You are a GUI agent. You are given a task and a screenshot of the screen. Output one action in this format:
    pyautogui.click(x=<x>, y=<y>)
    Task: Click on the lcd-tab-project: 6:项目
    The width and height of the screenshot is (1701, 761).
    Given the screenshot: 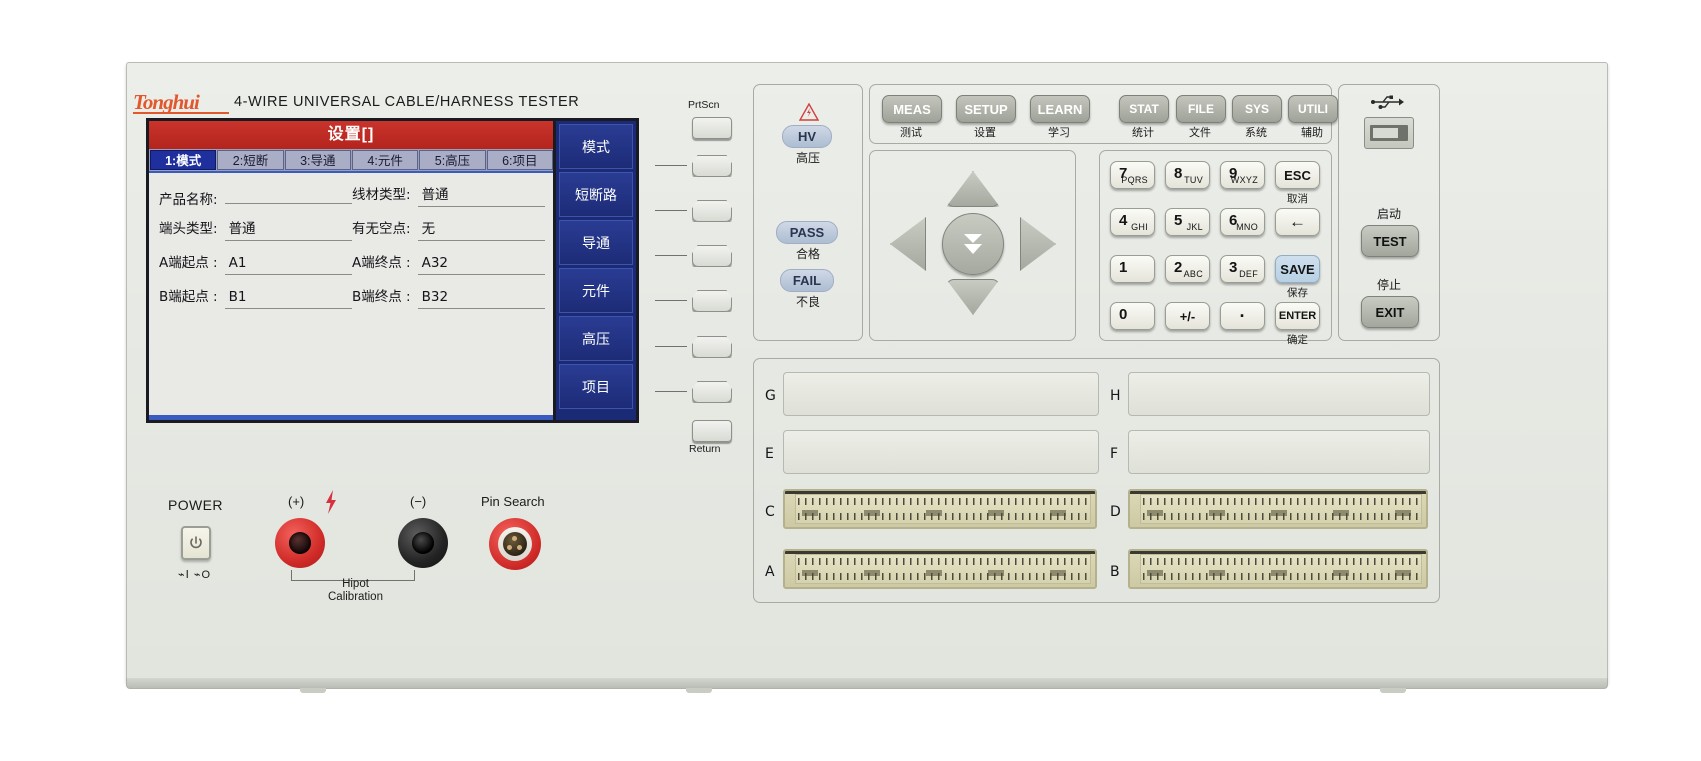 What is the action you would take?
    pyautogui.click(x=519, y=160)
    